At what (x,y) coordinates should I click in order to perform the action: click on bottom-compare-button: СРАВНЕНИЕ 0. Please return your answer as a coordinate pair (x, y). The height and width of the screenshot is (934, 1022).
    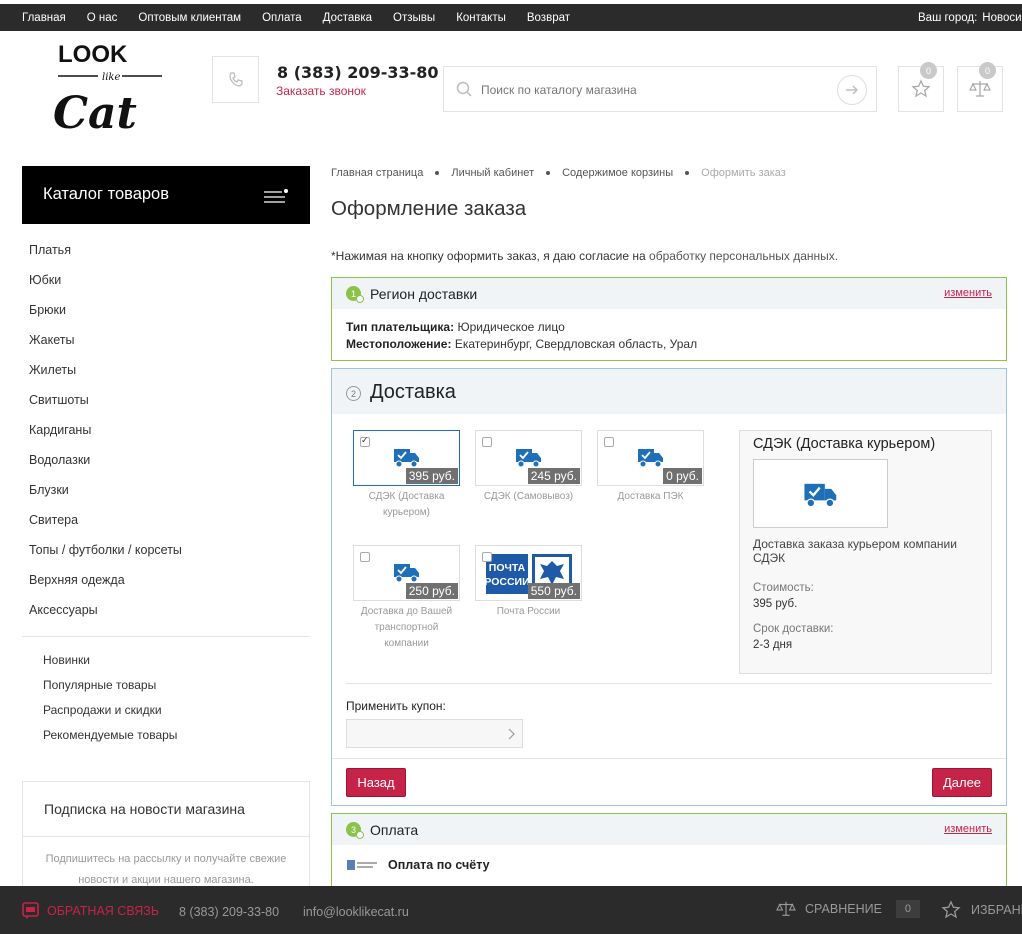
    Looking at the image, I should click on (848, 909).